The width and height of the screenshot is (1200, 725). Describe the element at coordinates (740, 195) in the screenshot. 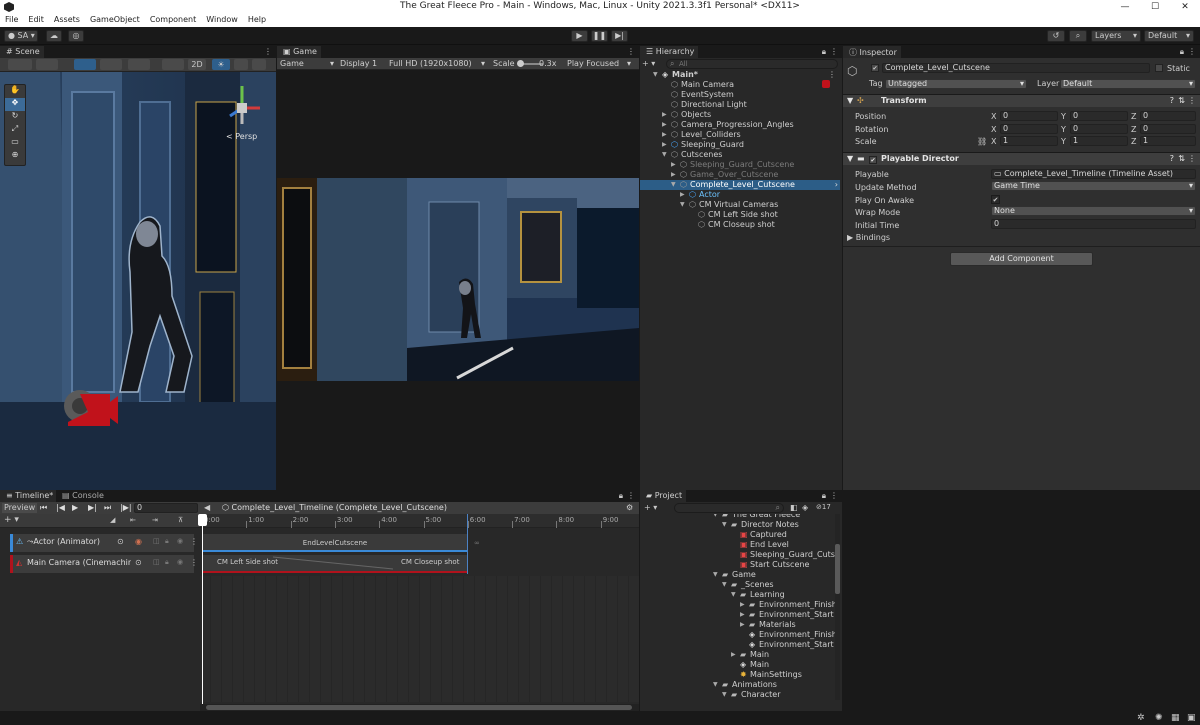

I see `hierarchy-item: ▶ ⬡ Actor` at that location.